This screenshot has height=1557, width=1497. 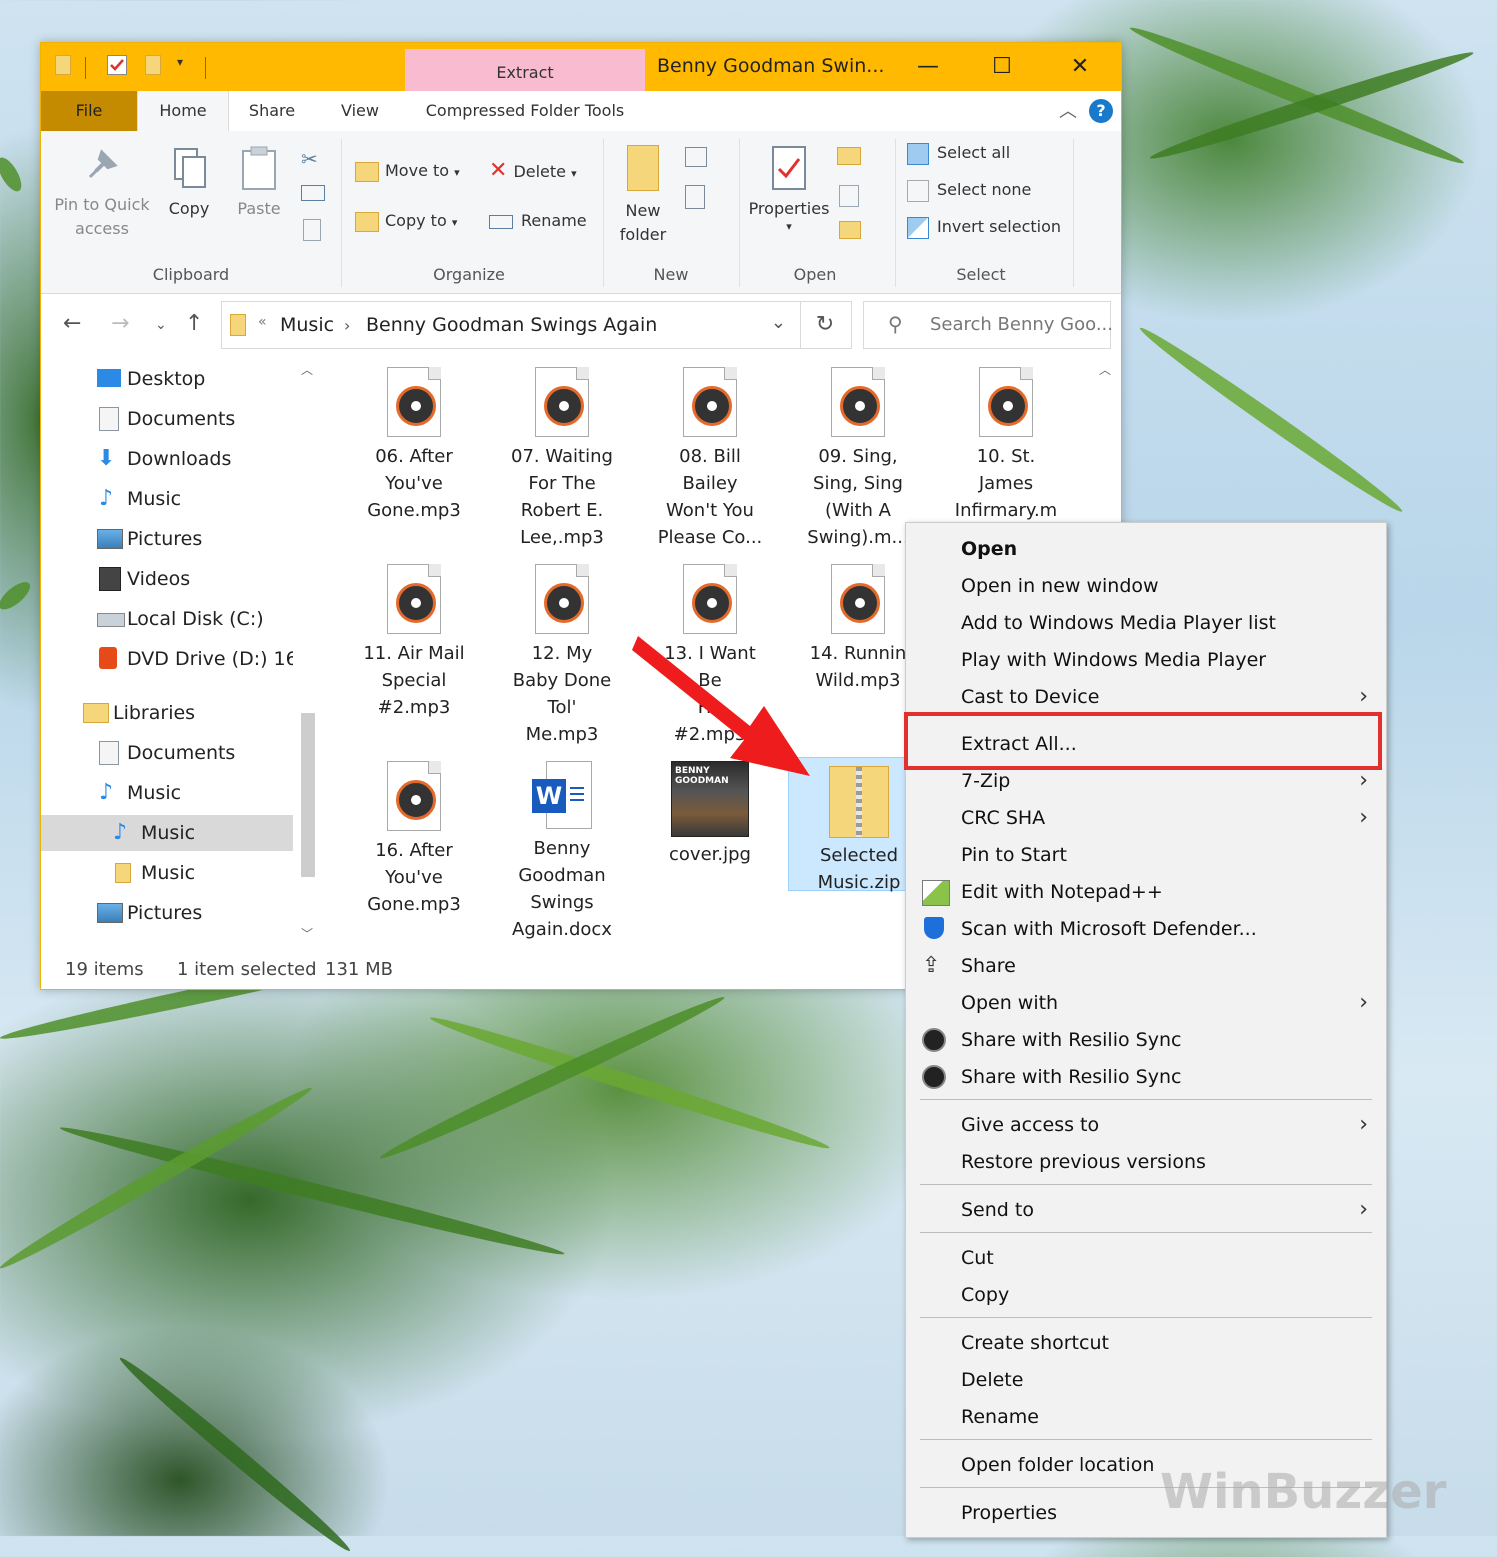 What do you see at coordinates (167, 539) in the screenshot?
I see `nav-item-pictures: Pictures` at bounding box center [167, 539].